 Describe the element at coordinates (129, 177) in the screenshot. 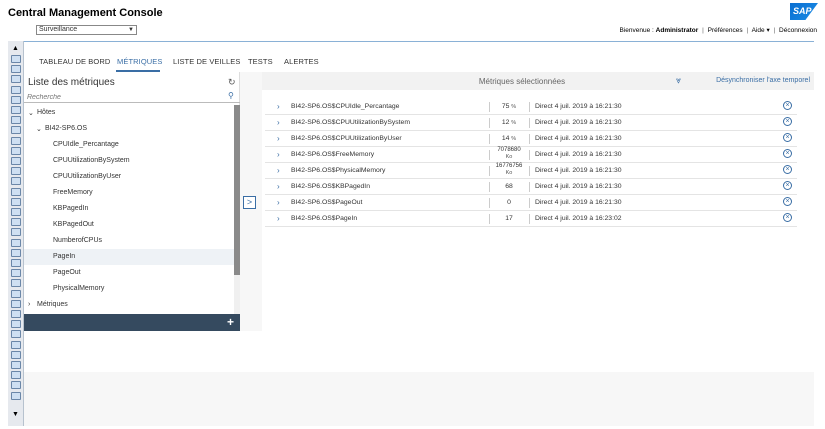

I see `tree-item: CPUUtilizationByUser` at that location.